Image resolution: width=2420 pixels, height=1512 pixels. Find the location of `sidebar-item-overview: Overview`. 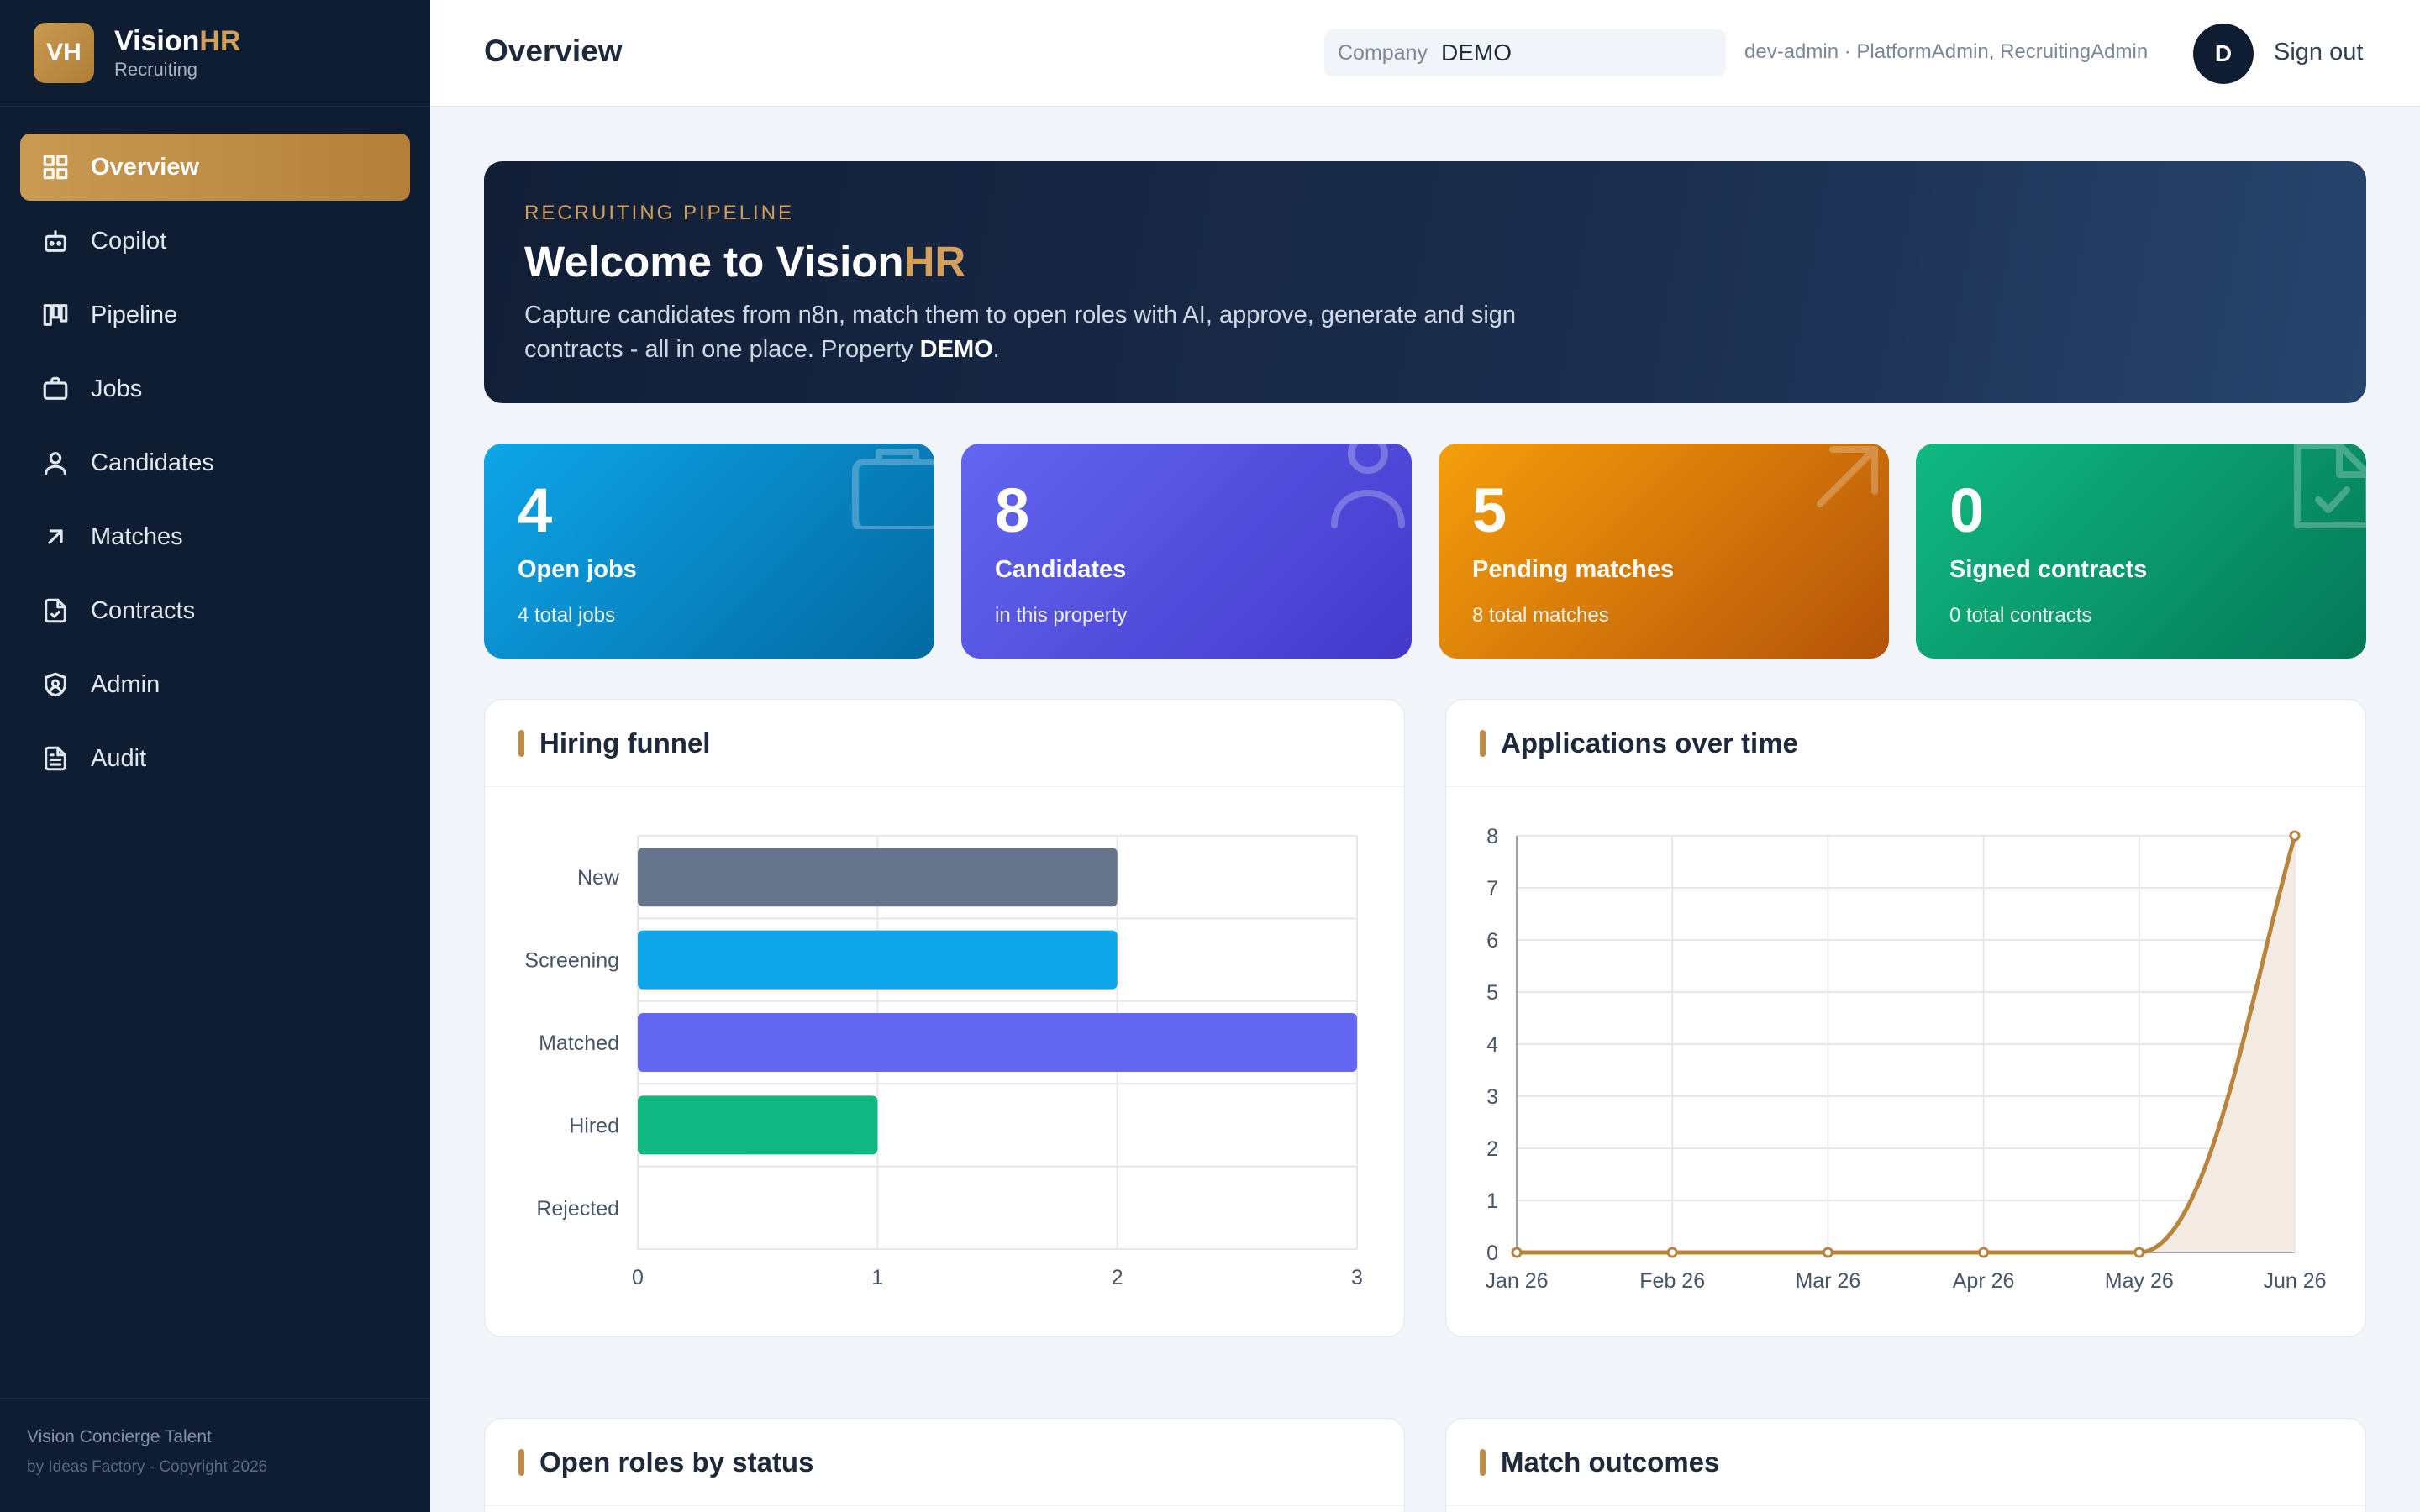

sidebar-item-overview: Overview is located at coordinates (215, 167).